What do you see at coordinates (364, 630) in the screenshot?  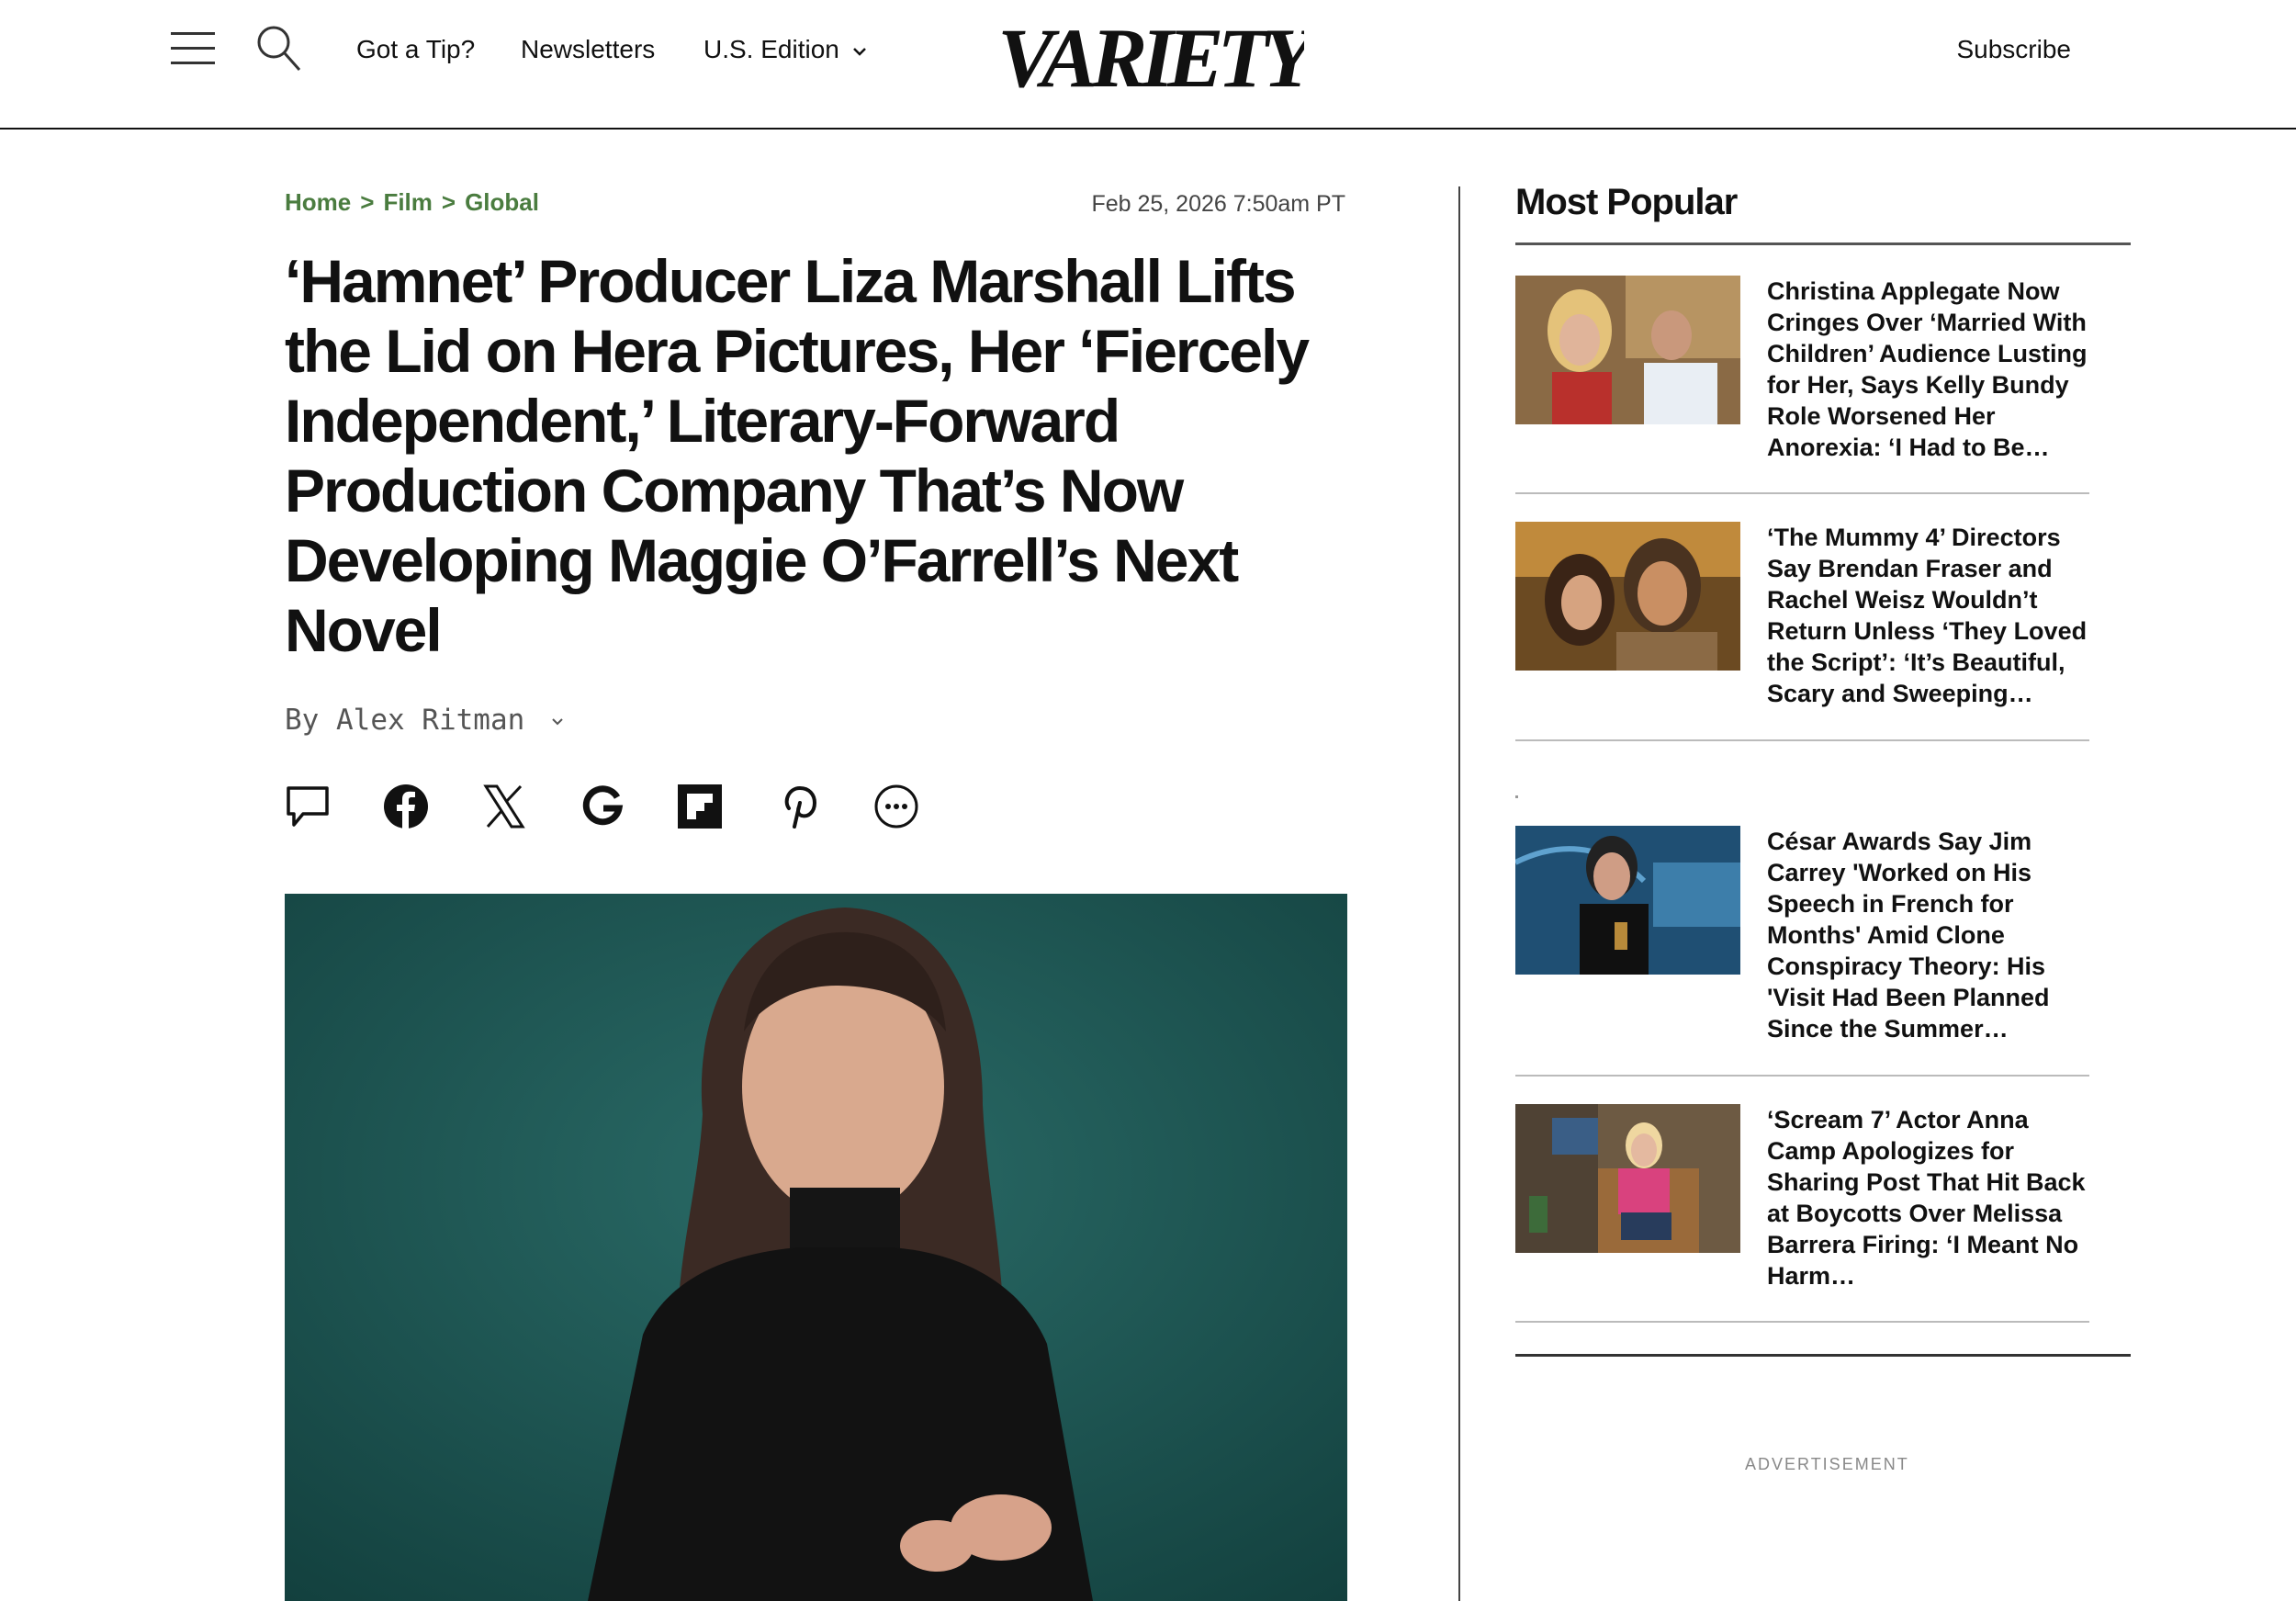 I see `headline-line: Novel` at bounding box center [364, 630].